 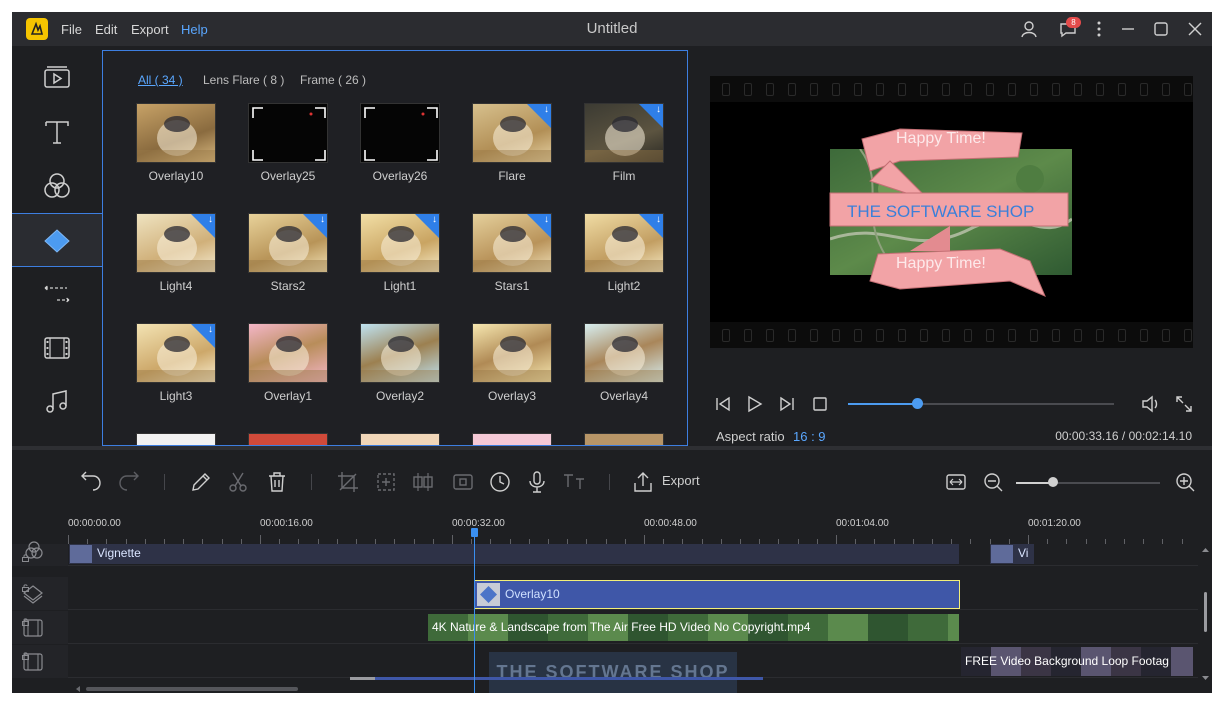 I want to click on volume-icon, so click(x=1150, y=404).